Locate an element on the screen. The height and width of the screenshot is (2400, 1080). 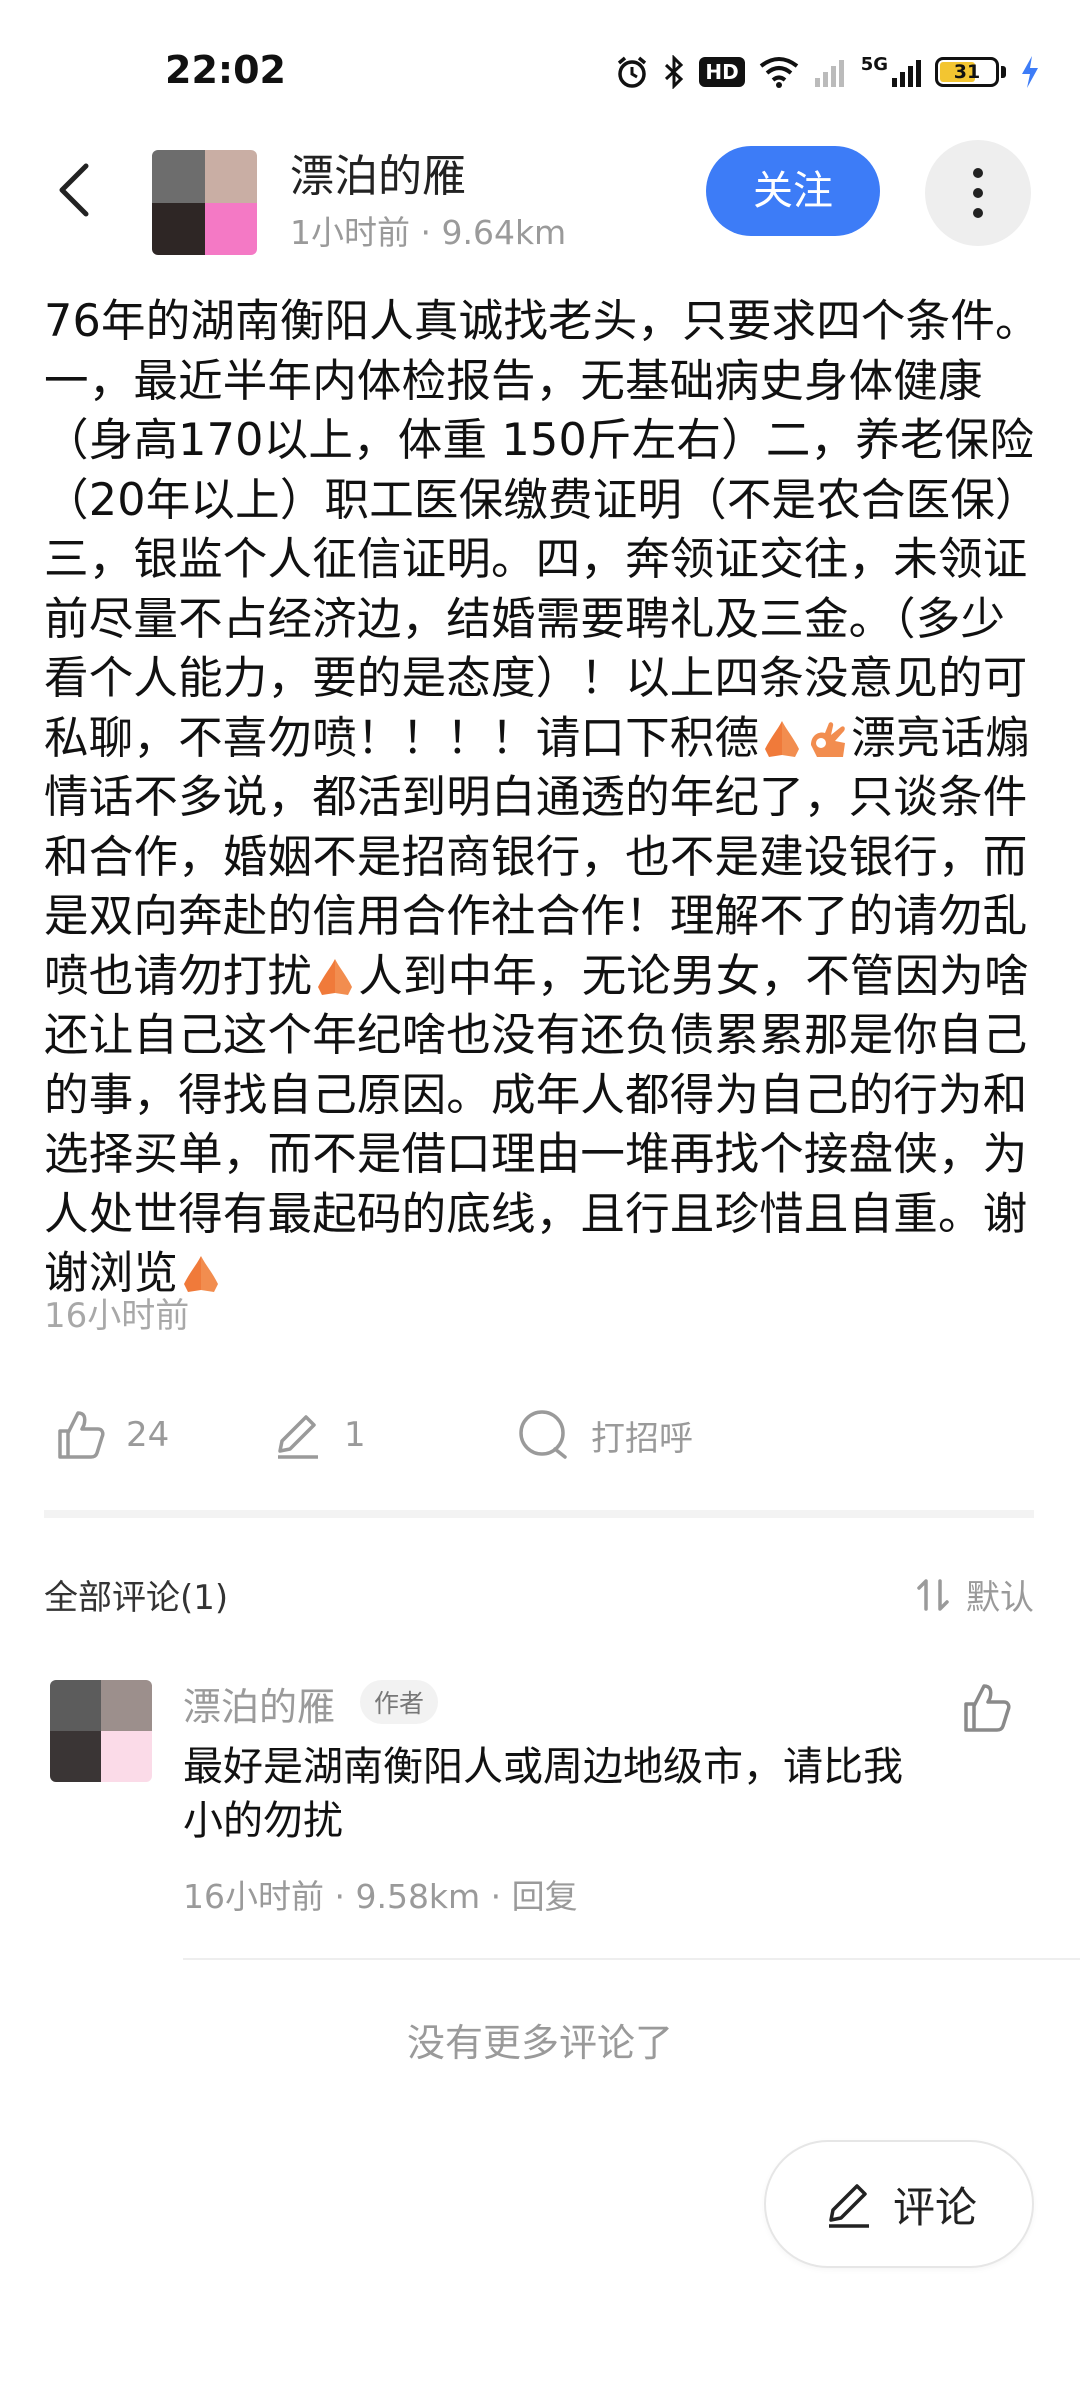
comments-title: 全部评论(1) is located at coordinates (136, 1598).